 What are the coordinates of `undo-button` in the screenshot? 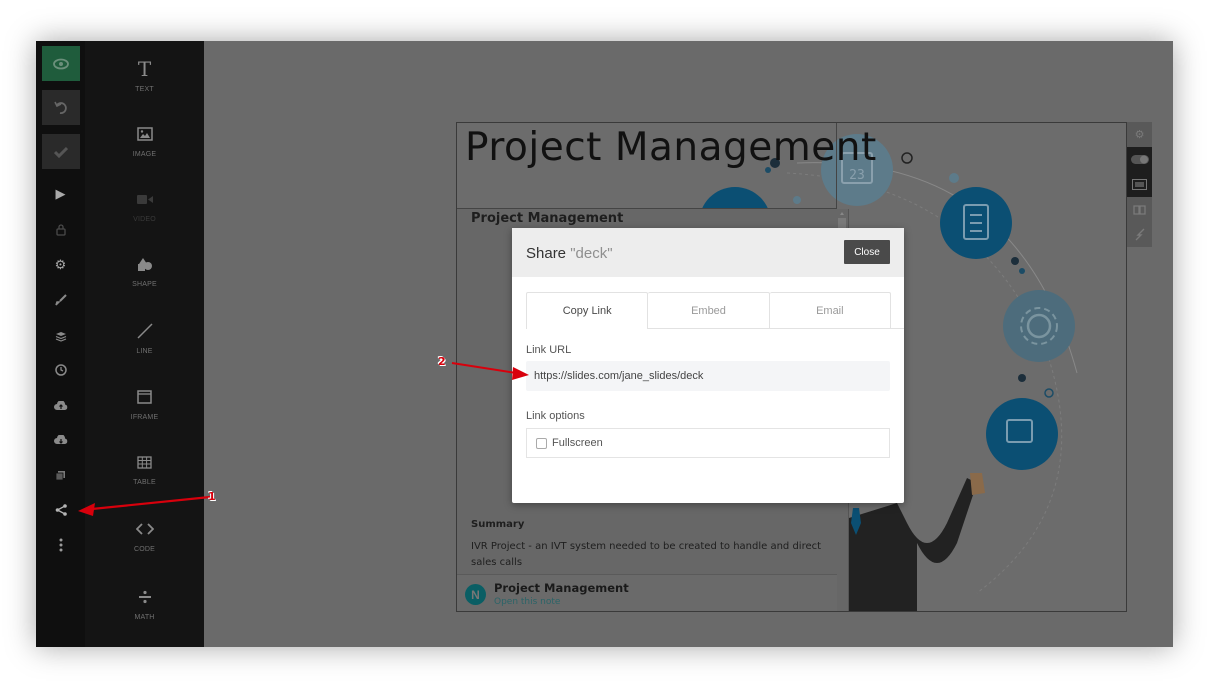 It's located at (61, 107).